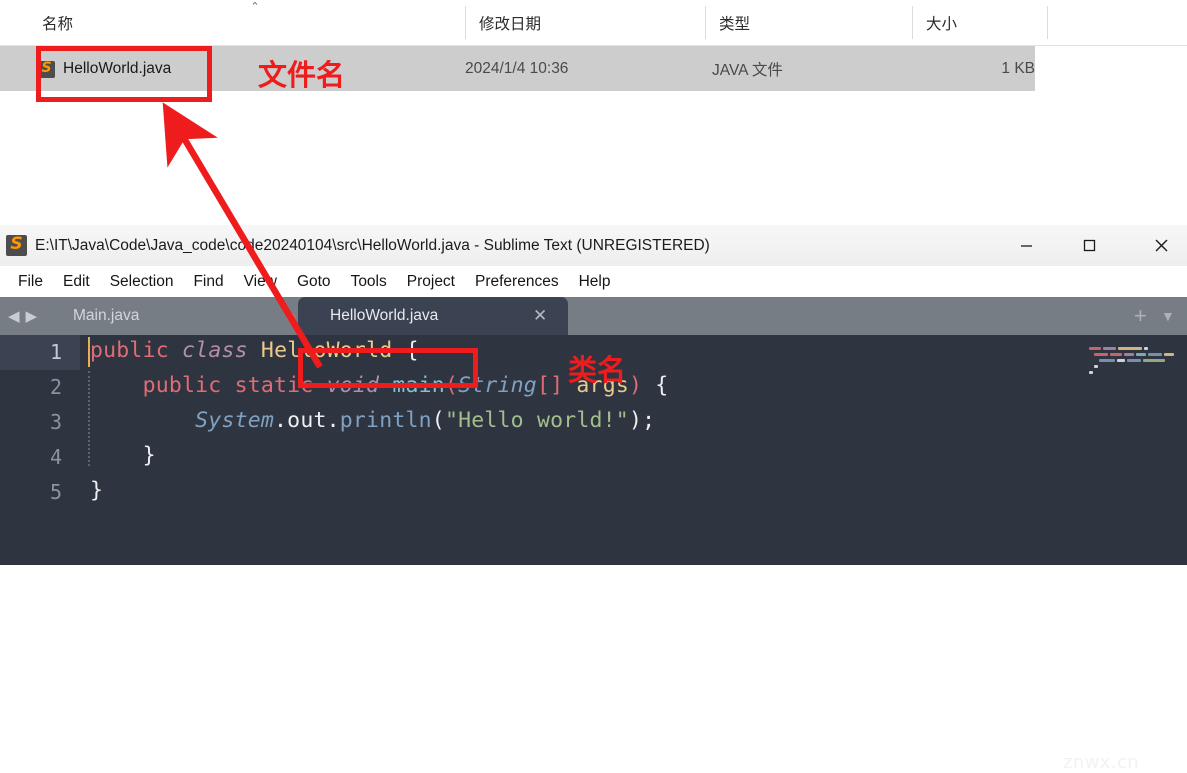  Describe the element at coordinates (602, 385) in the screenshot. I see `code-token: args` at that location.